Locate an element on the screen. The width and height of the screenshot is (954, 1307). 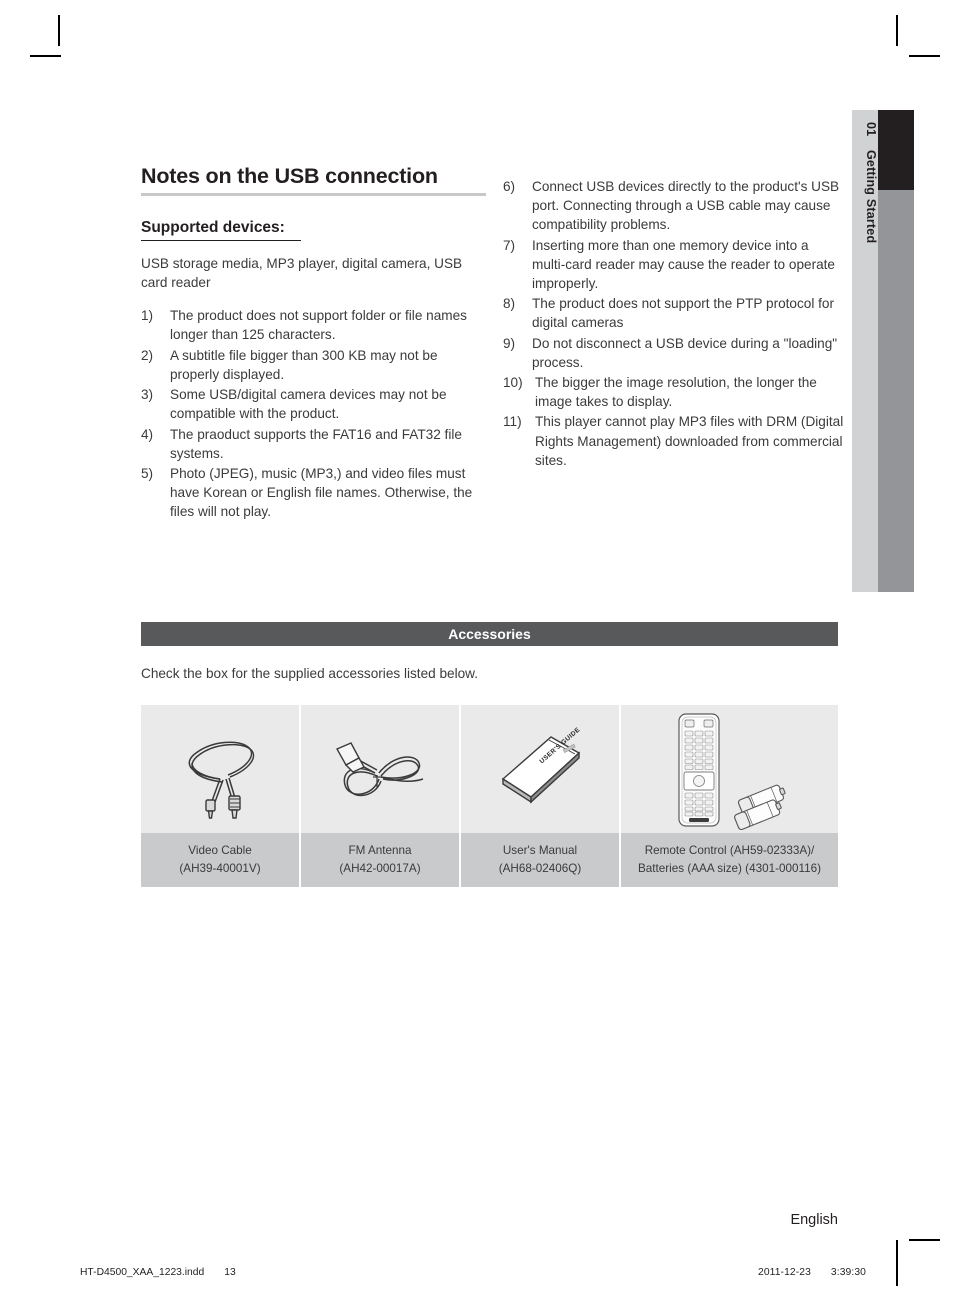
print-file-name: HT-D4500_XAA_1223.indd is located at coordinates (142, 1272).